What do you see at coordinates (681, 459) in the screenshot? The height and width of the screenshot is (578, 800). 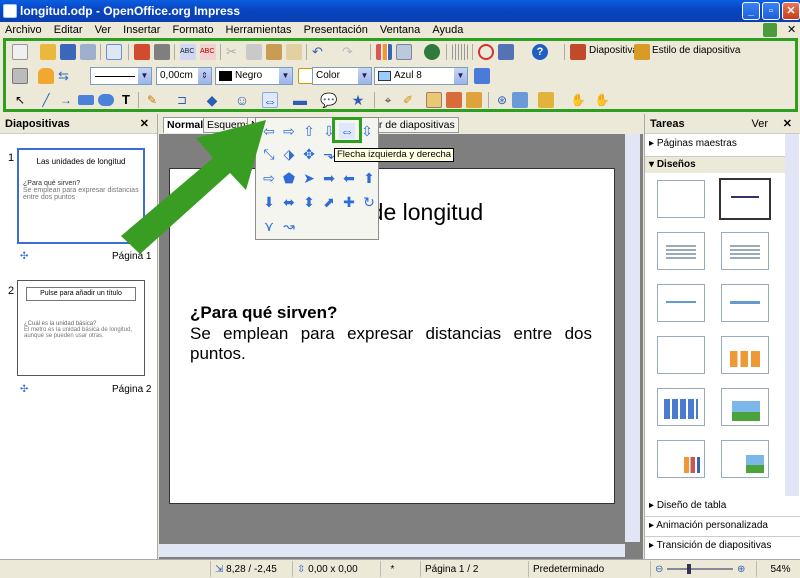 I see `layout-text-chart` at bounding box center [681, 459].